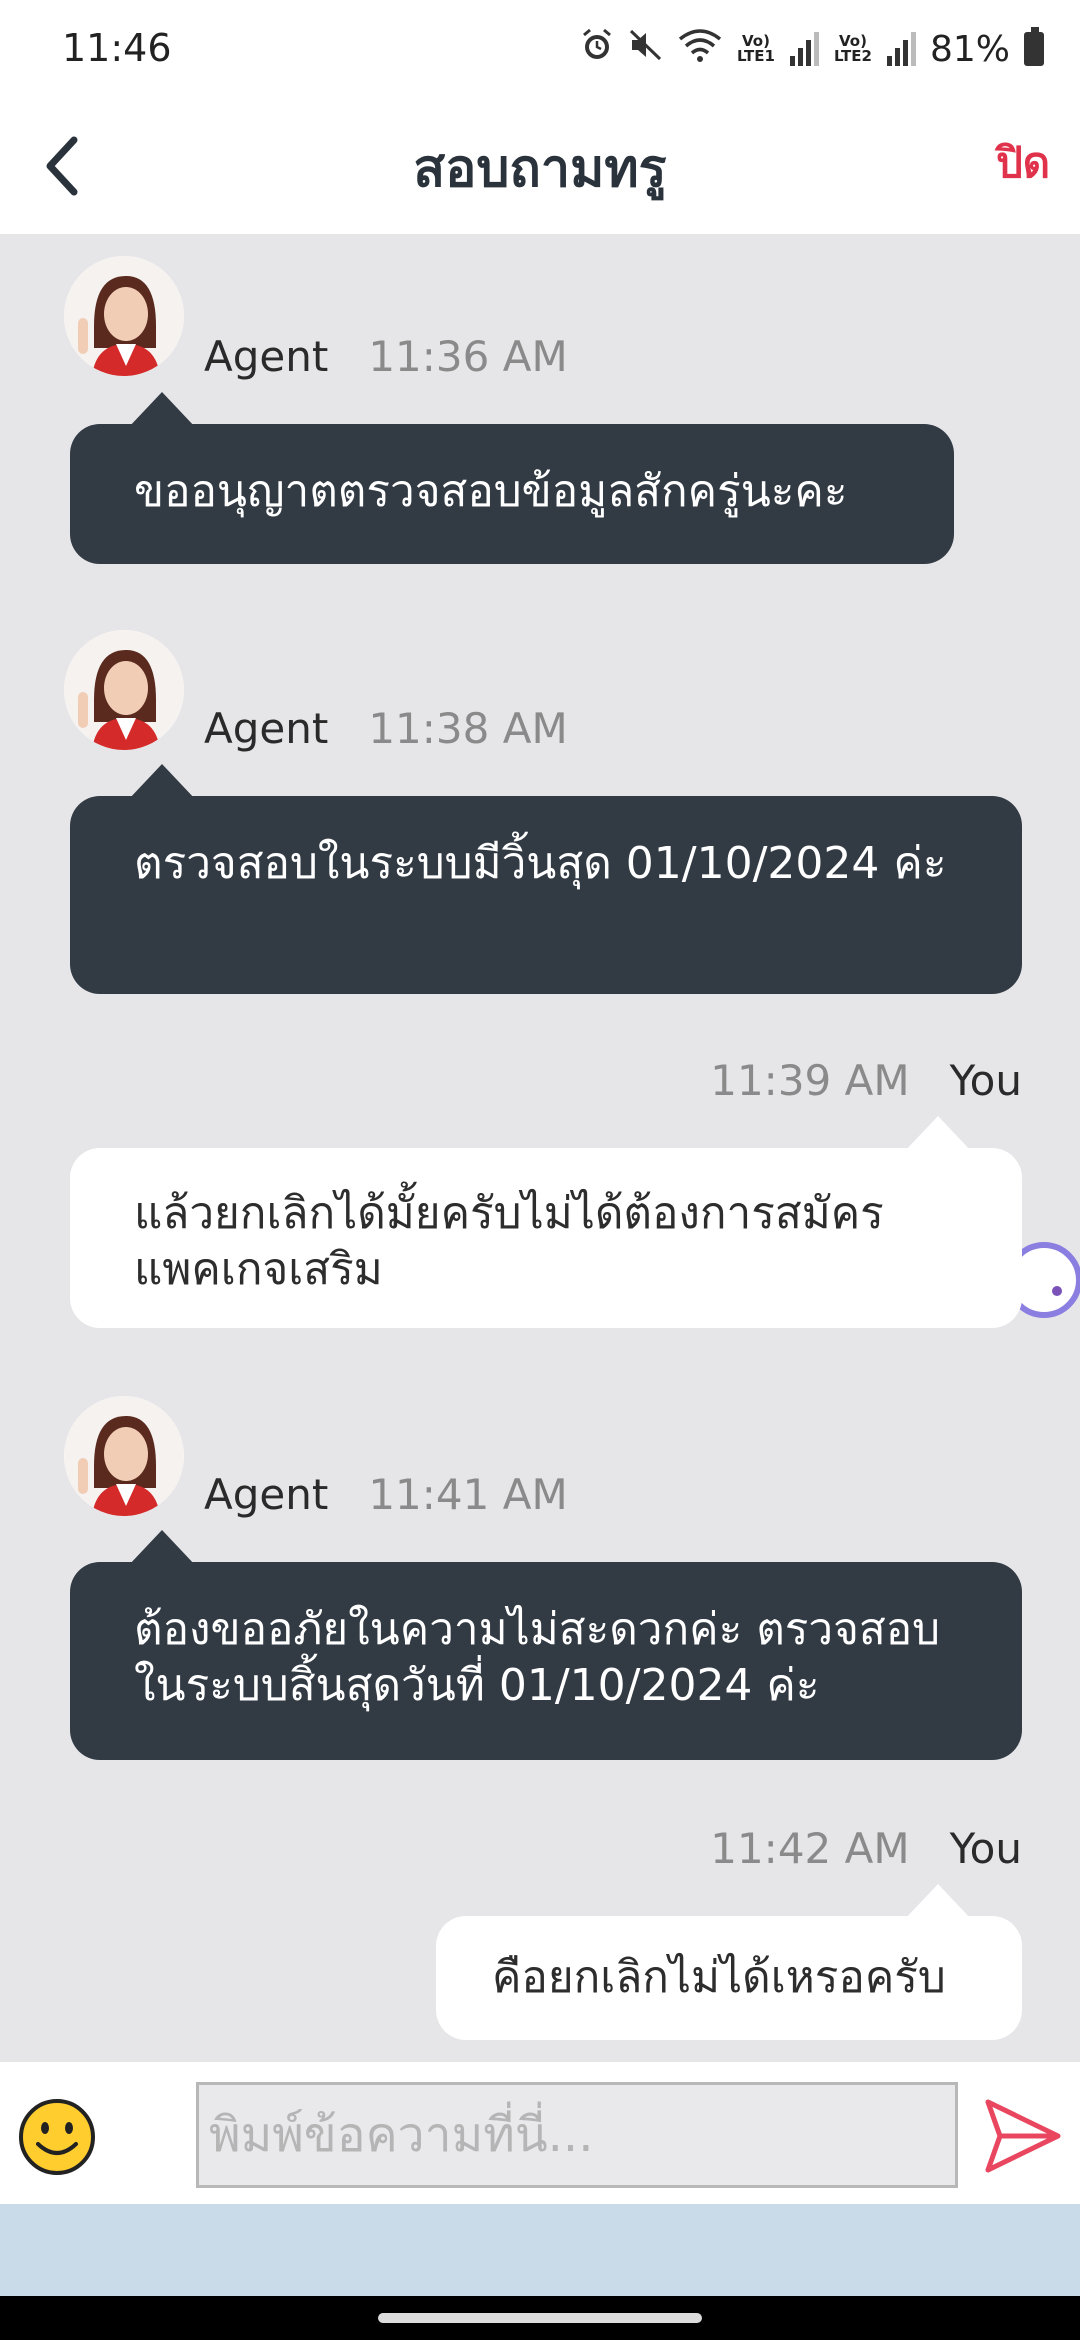 The image size is (1080, 2340). I want to click on status-icons: Vo) LTE1 Vo) LTE2 81%, so click(812, 49).